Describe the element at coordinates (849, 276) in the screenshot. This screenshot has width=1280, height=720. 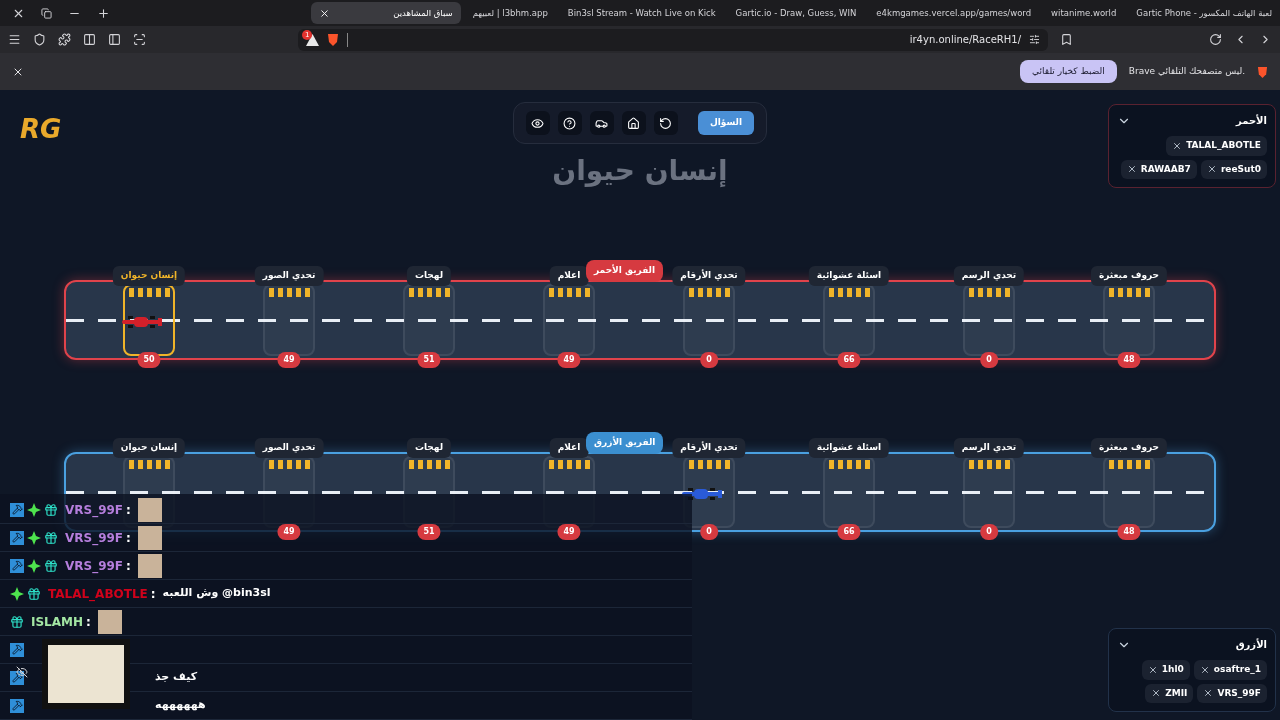
I see `station-label: اسئلة عشوائية` at that location.